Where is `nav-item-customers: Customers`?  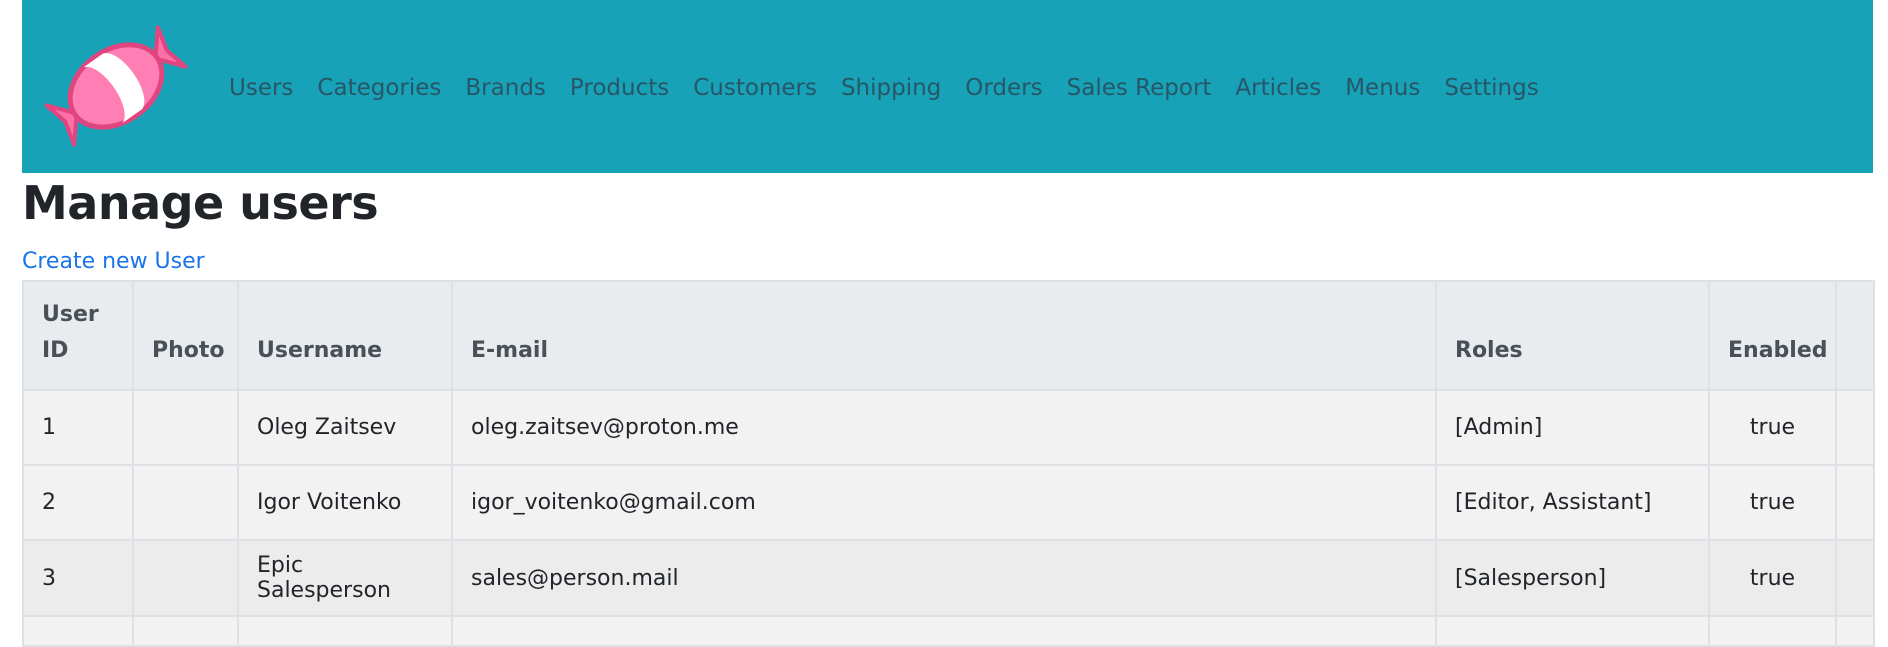 nav-item-customers: Customers is located at coordinates (755, 88).